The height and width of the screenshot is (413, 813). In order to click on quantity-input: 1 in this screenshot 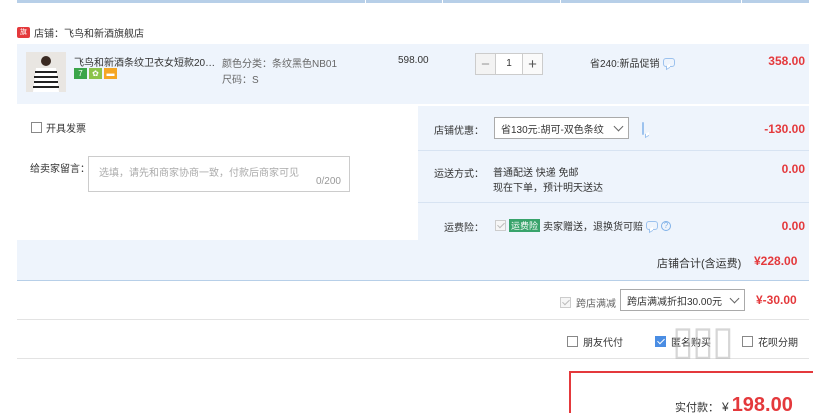, I will do `click(509, 64)`.